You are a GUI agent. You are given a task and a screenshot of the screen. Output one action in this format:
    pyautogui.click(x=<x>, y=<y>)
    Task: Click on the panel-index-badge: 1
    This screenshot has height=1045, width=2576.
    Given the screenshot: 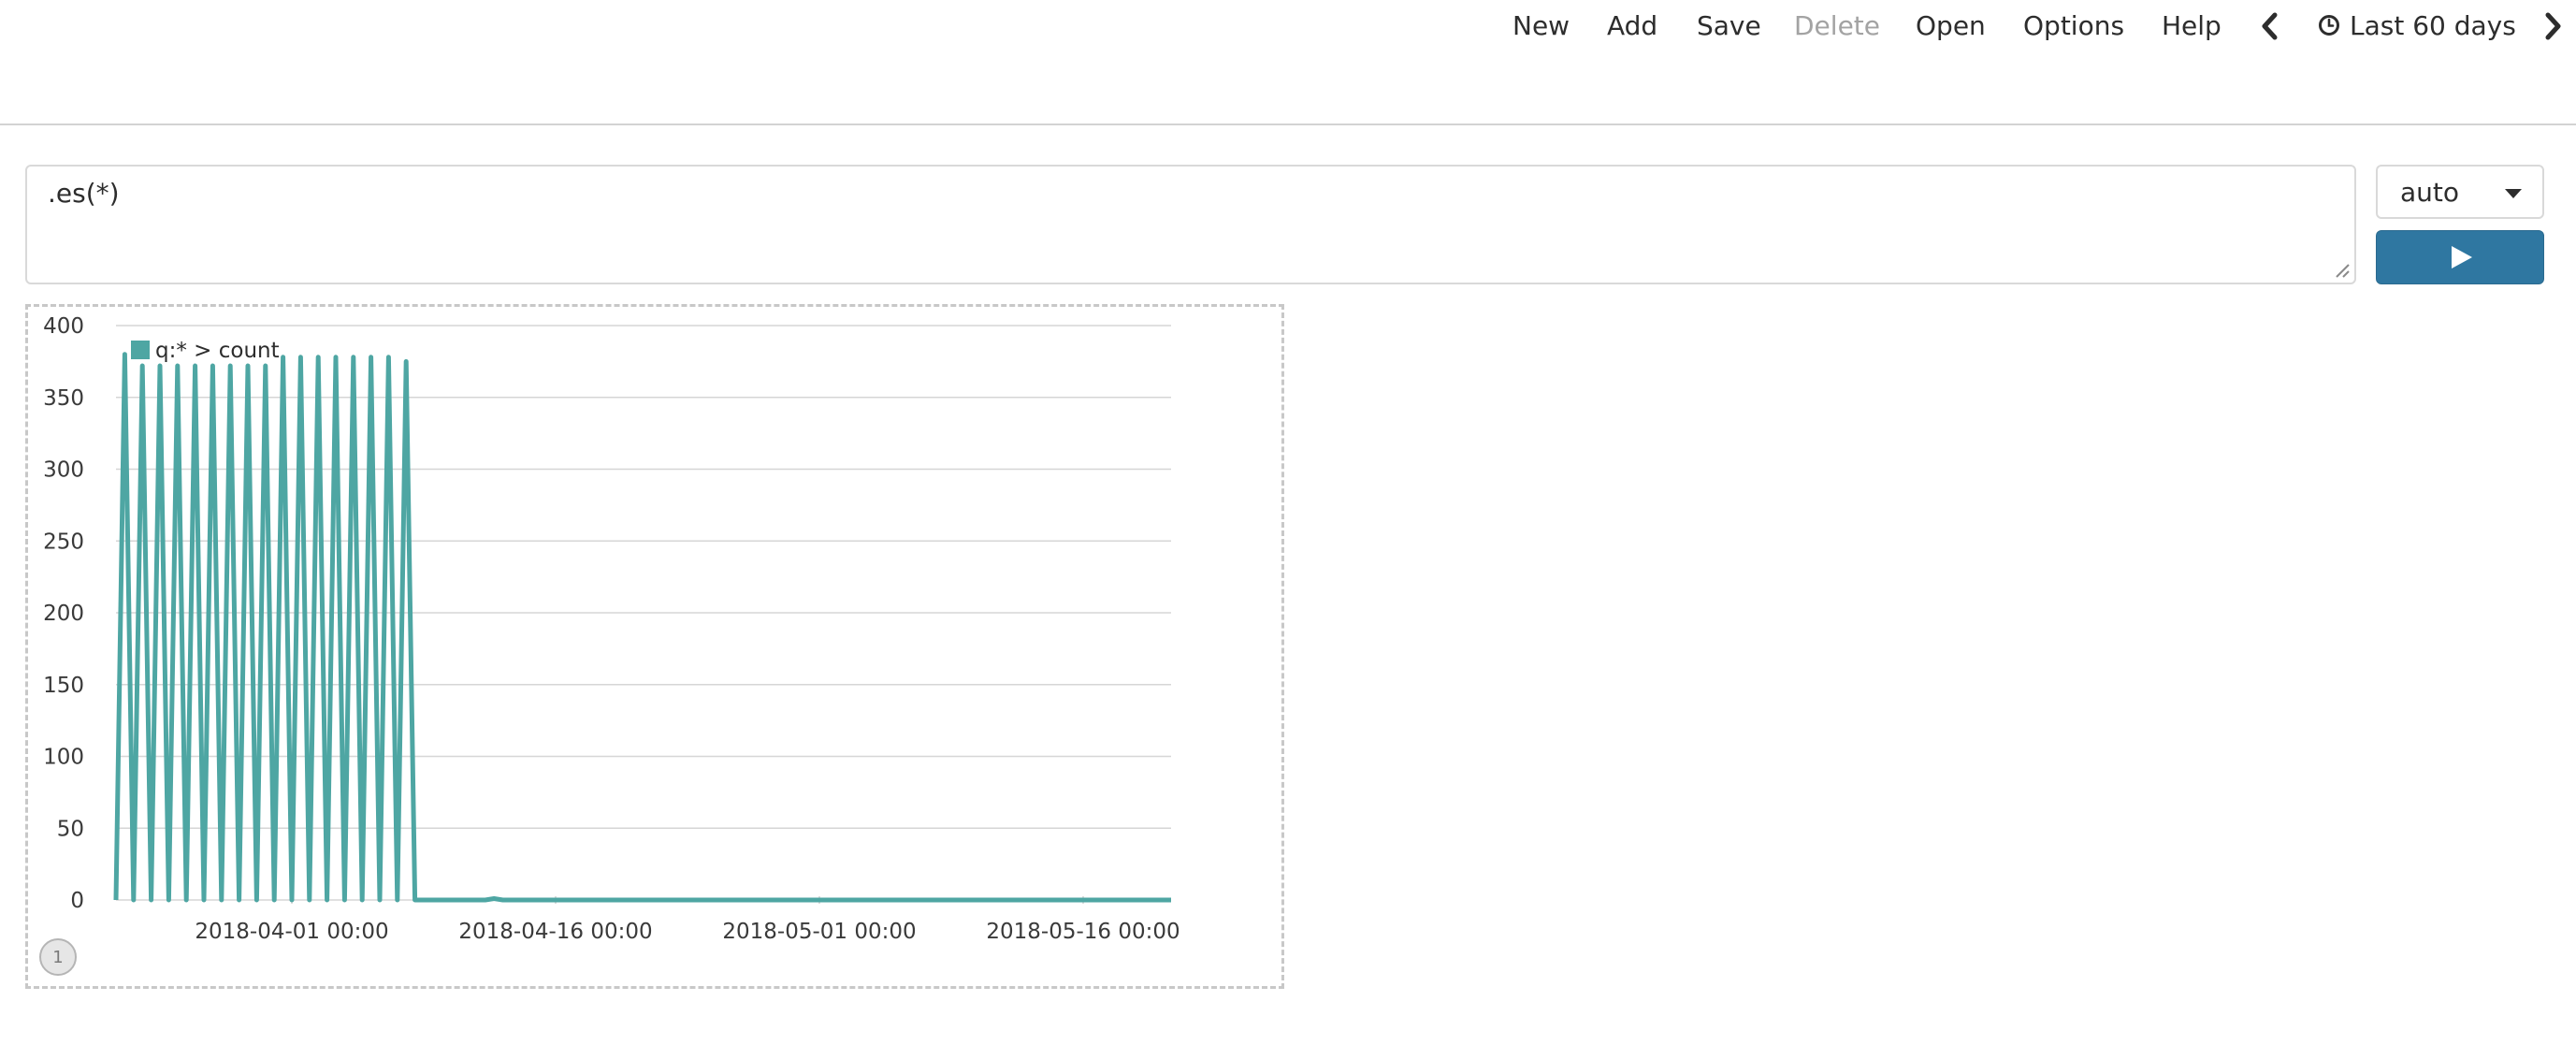 What is the action you would take?
    pyautogui.click(x=58, y=957)
    